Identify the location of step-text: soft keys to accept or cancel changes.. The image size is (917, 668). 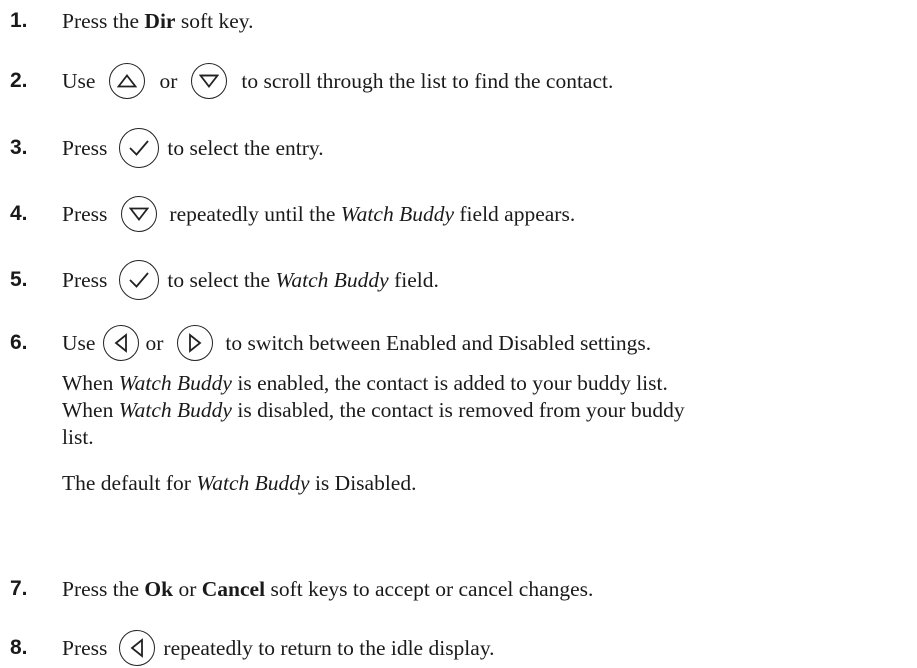
(429, 588).